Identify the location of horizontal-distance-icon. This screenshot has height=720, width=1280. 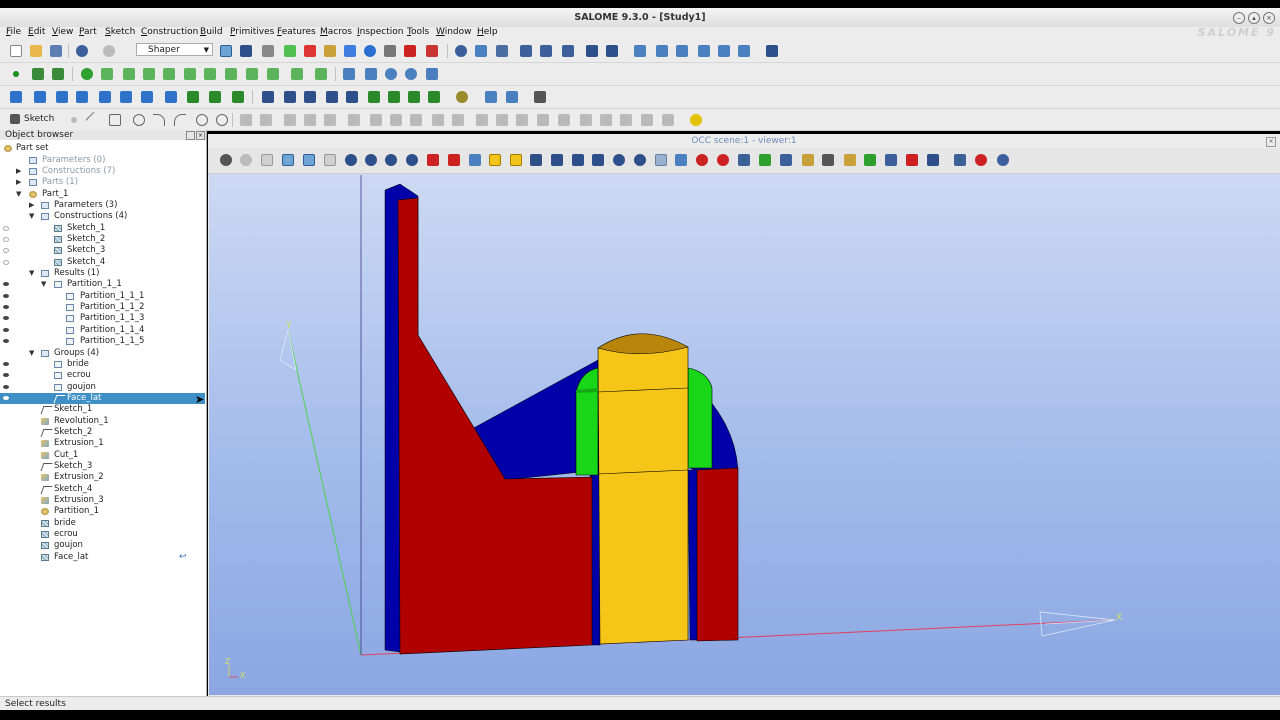
(396, 120).